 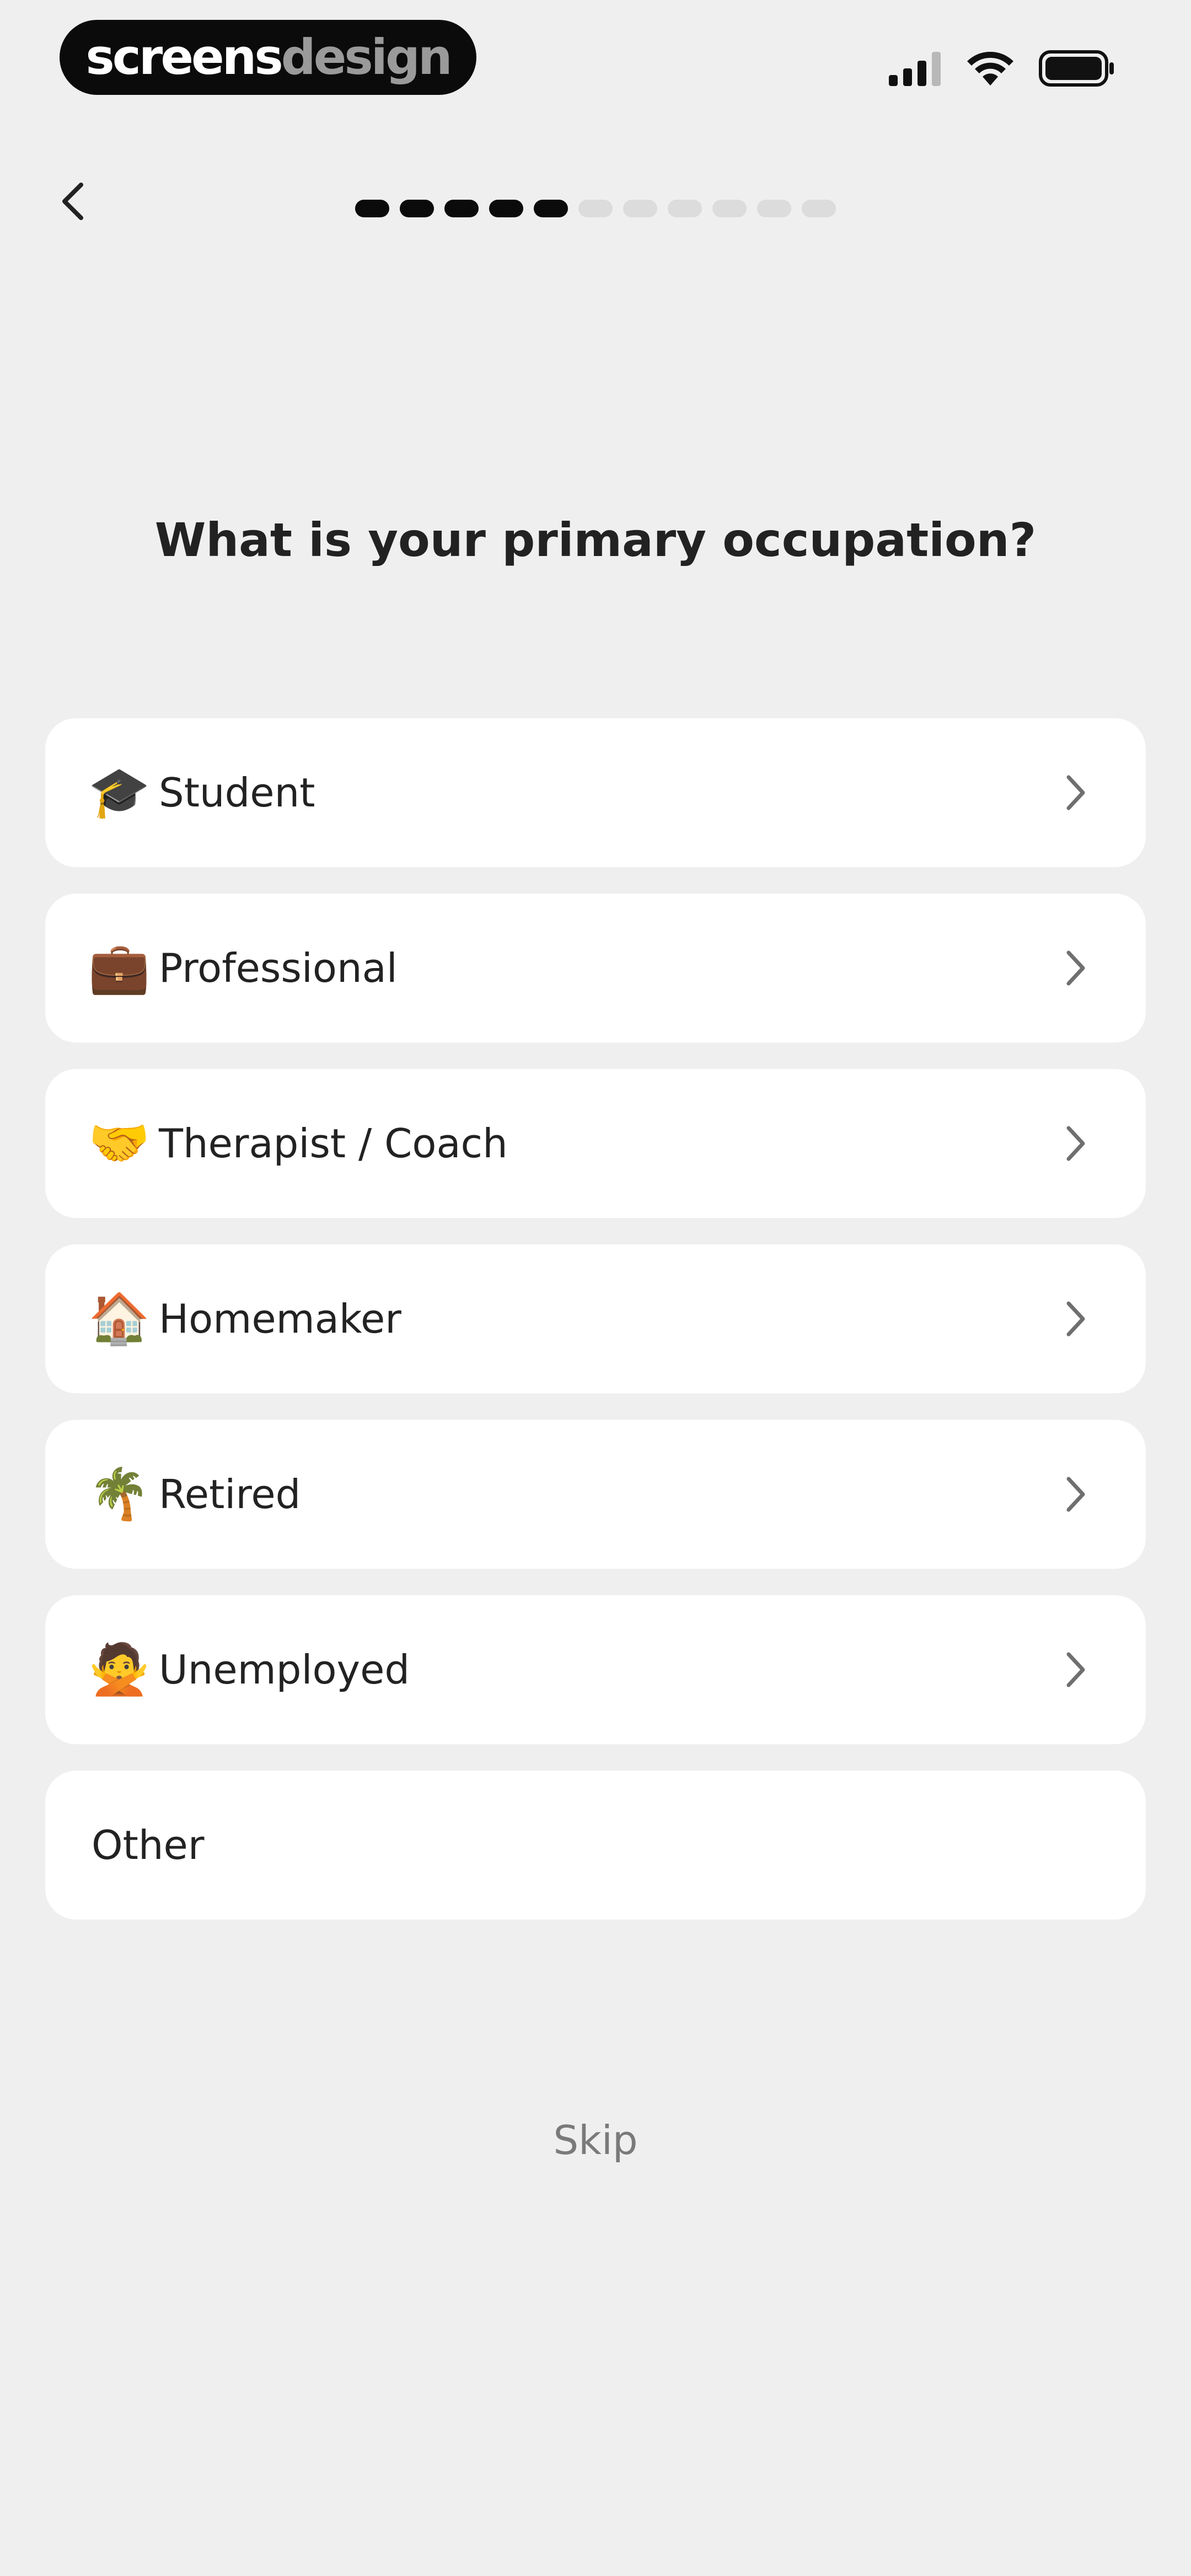 I want to click on battery-icon, so click(x=1076, y=68).